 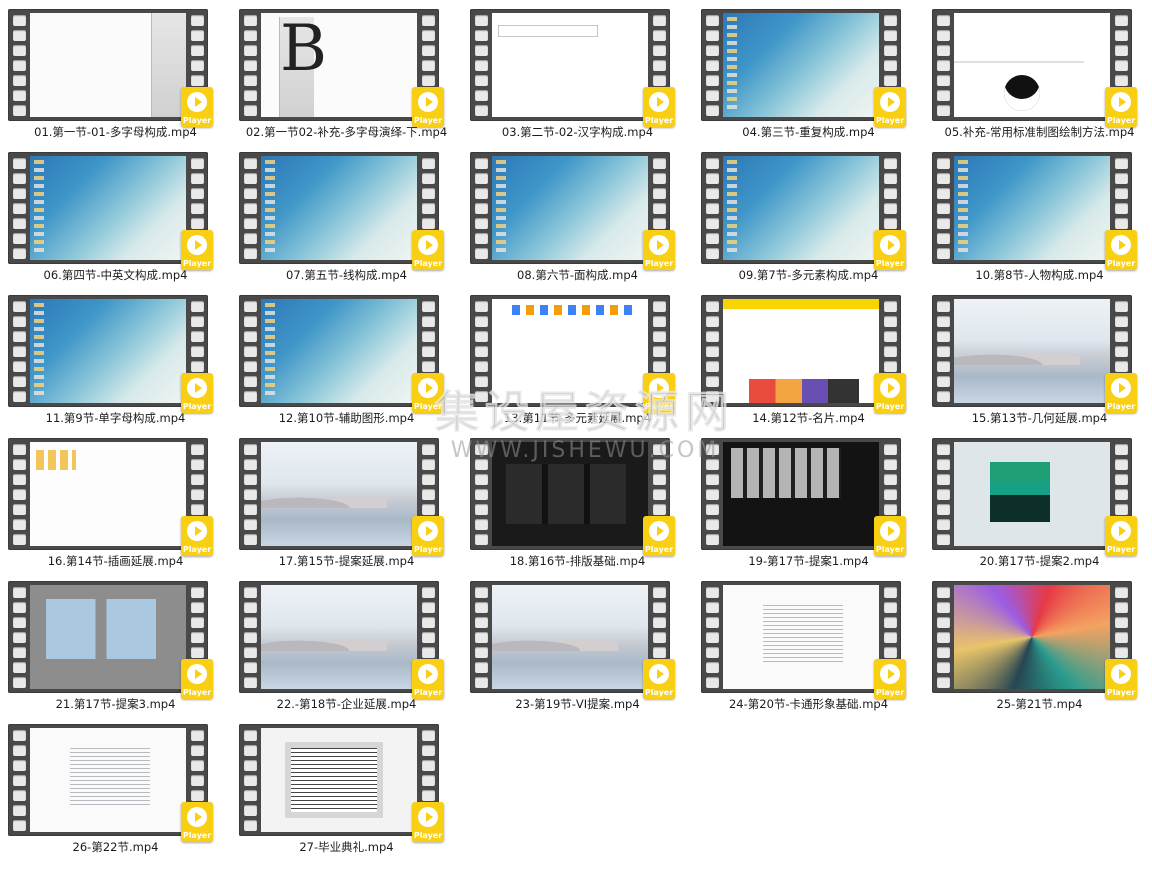 What do you see at coordinates (808, 643) in the screenshot?
I see `video-file-item: Player 24-第20节-卡通形象基础.mp4` at bounding box center [808, 643].